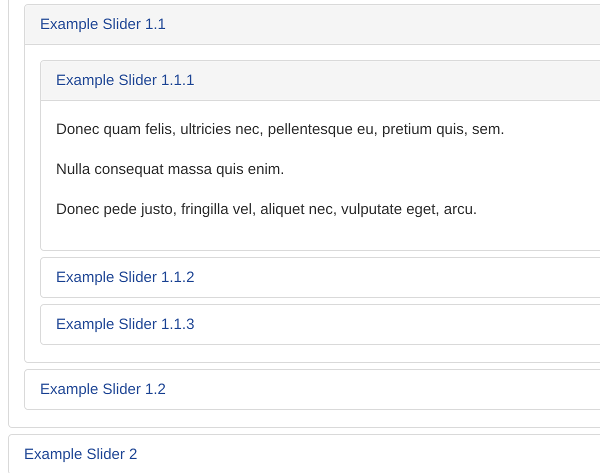  What do you see at coordinates (267, 210) in the screenshot?
I see `paragraph: Donec pede justo, fringilla vel, aliquet nec, vulputate eget, arcu.` at bounding box center [267, 210].